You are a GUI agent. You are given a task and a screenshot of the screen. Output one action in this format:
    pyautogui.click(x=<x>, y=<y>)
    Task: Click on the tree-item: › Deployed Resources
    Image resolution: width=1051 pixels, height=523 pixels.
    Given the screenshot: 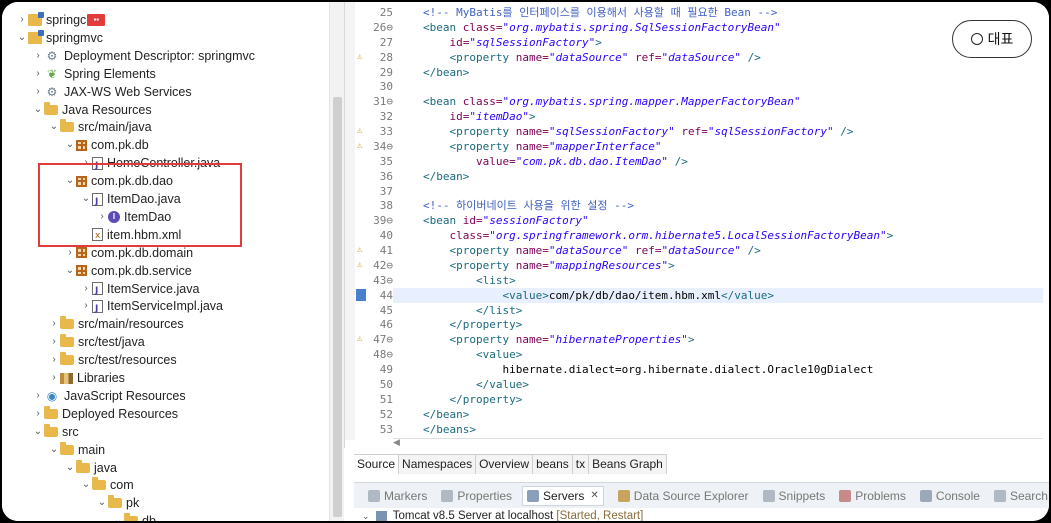 What is the action you would take?
    pyautogui.click(x=105, y=414)
    